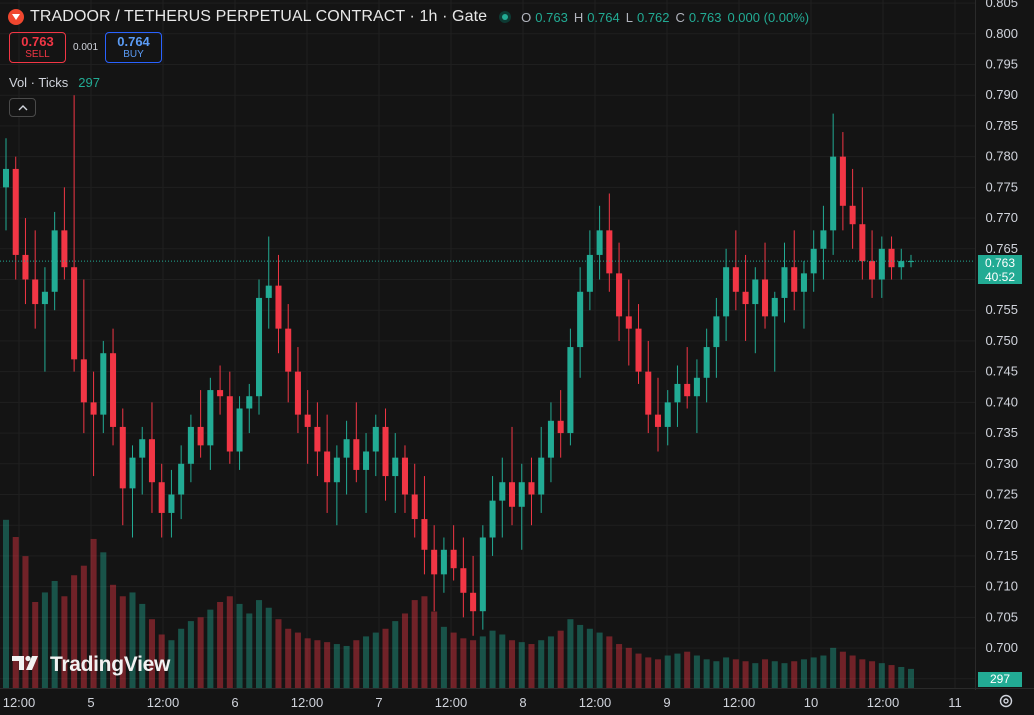 This screenshot has width=1034, height=715. I want to click on price-tick-label: 0.785, so click(1001, 125).